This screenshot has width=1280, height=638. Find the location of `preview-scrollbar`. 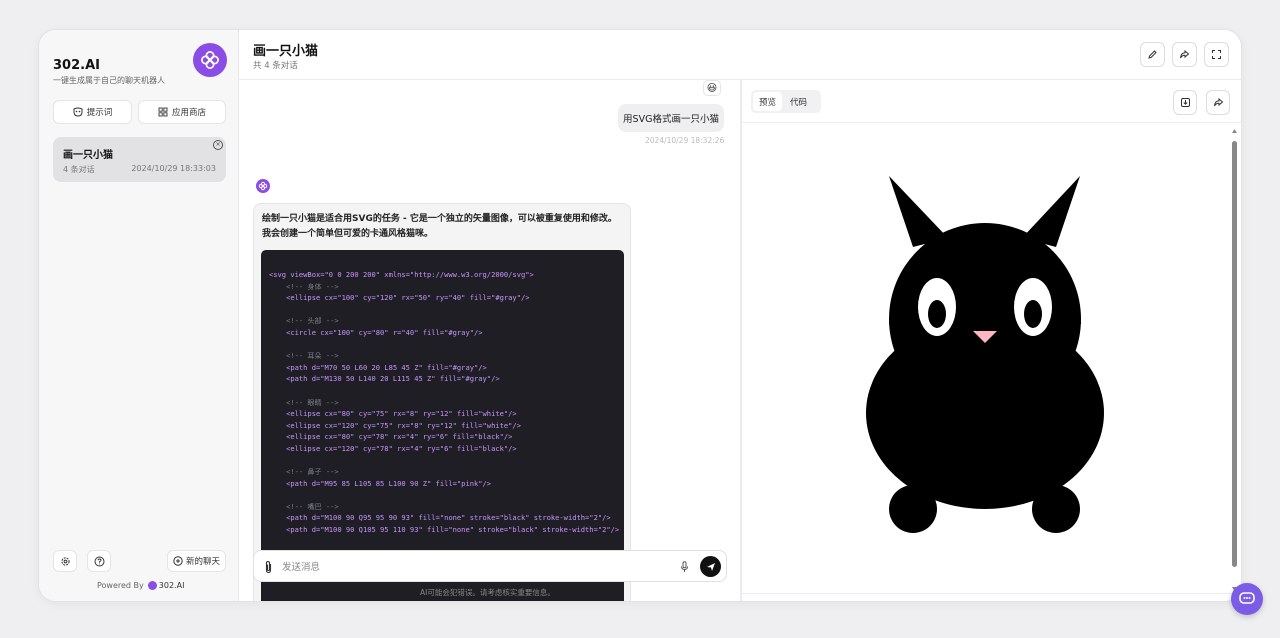

preview-scrollbar is located at coordinates (1234, 360).